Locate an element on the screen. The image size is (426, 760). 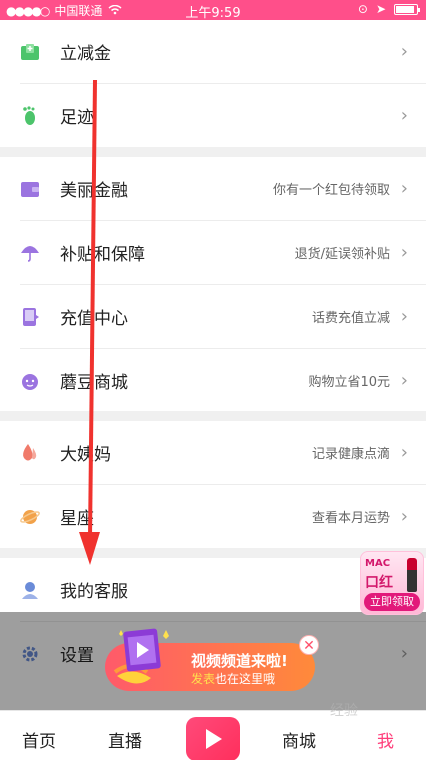
status-right: ⊙ ➤ is located at coordinates (388, 9).